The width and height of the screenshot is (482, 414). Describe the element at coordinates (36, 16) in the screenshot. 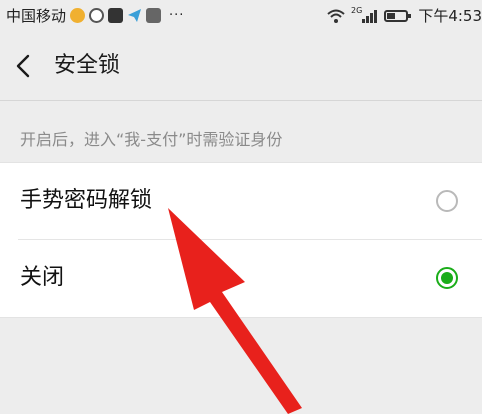

I see `carrier-label: 中国移动` at that location.